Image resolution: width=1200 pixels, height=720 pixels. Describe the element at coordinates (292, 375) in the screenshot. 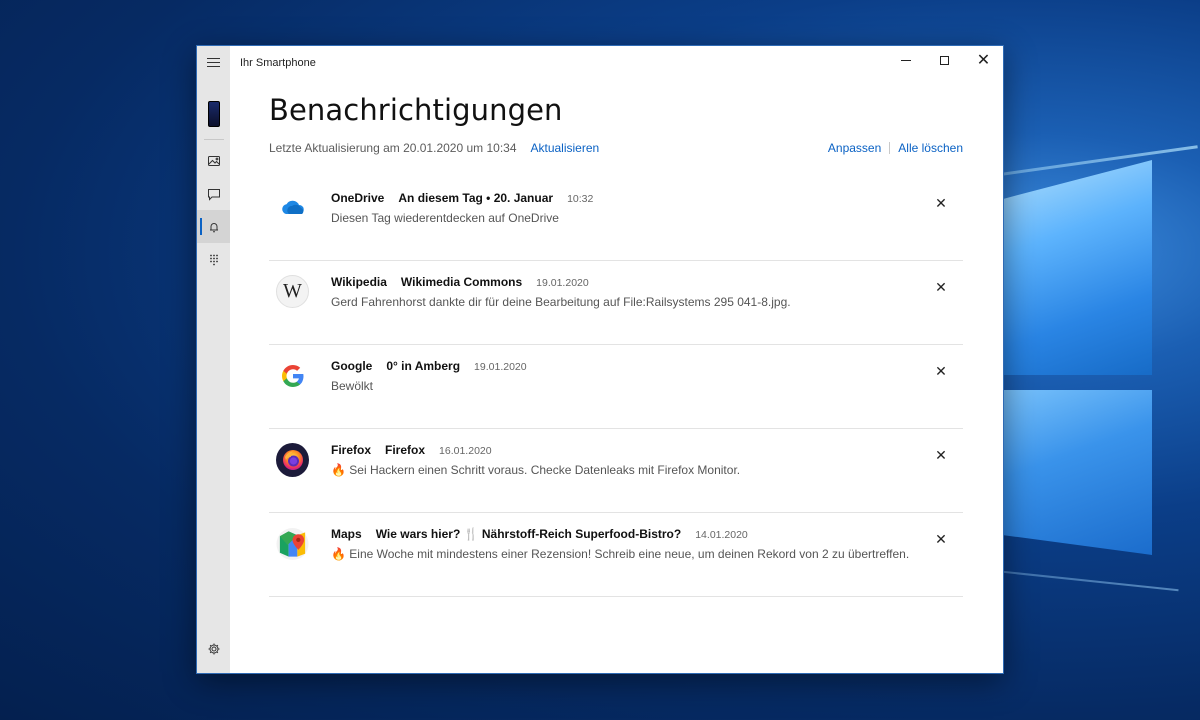

I see `google-icon` at that location.